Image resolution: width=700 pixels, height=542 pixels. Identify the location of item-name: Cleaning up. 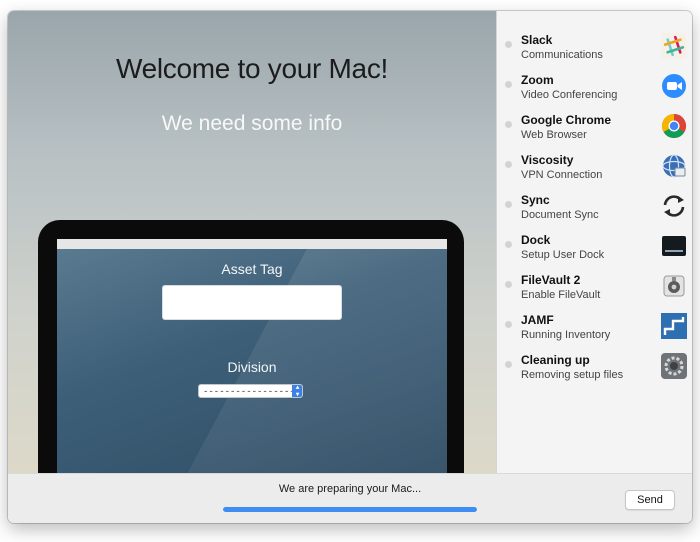
(555, 360).